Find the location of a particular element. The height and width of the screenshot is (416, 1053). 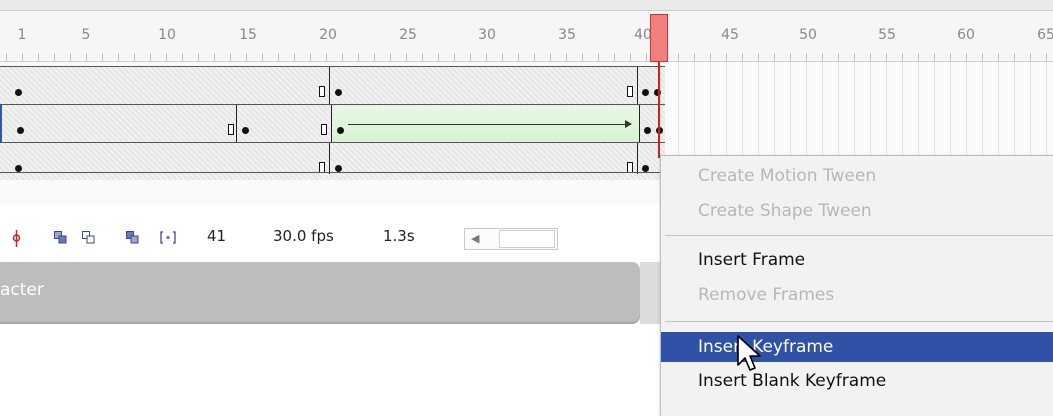

ruler-number: 10 is located at coordinates (167, 35).